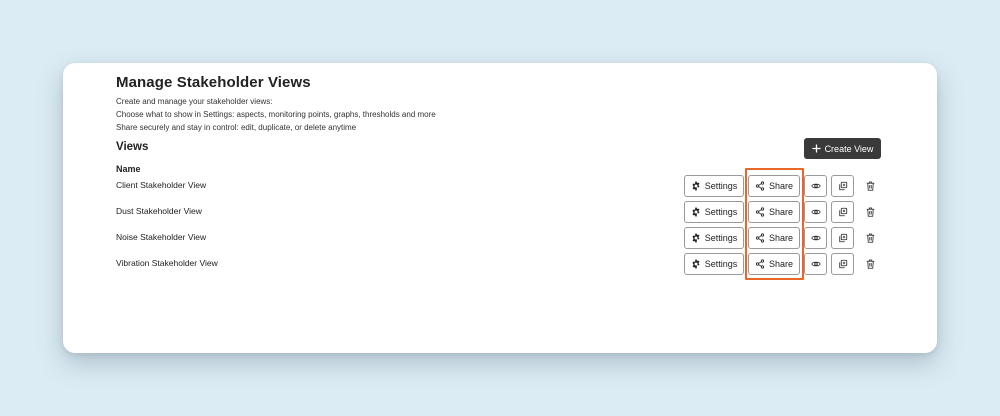 The height and width of the screenshot is (416, 1000). I want to click on create-view-button: Create View, so click(842, 148).